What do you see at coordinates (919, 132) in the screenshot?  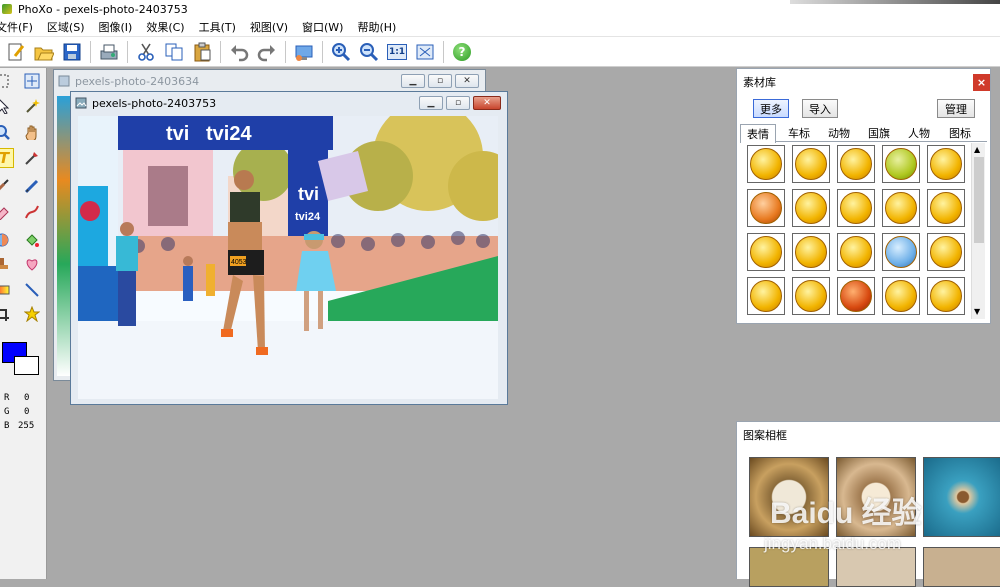 I see `tab-people: 人物` at bounding box center [919, 132].